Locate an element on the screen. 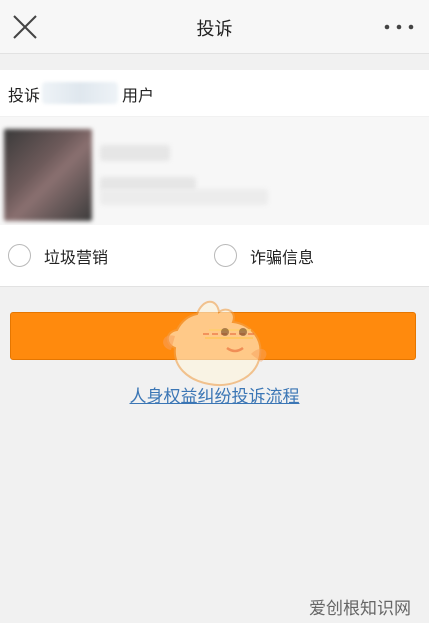  complaint-target-row: 投诉 用户 is located at coordinates (214, 93).